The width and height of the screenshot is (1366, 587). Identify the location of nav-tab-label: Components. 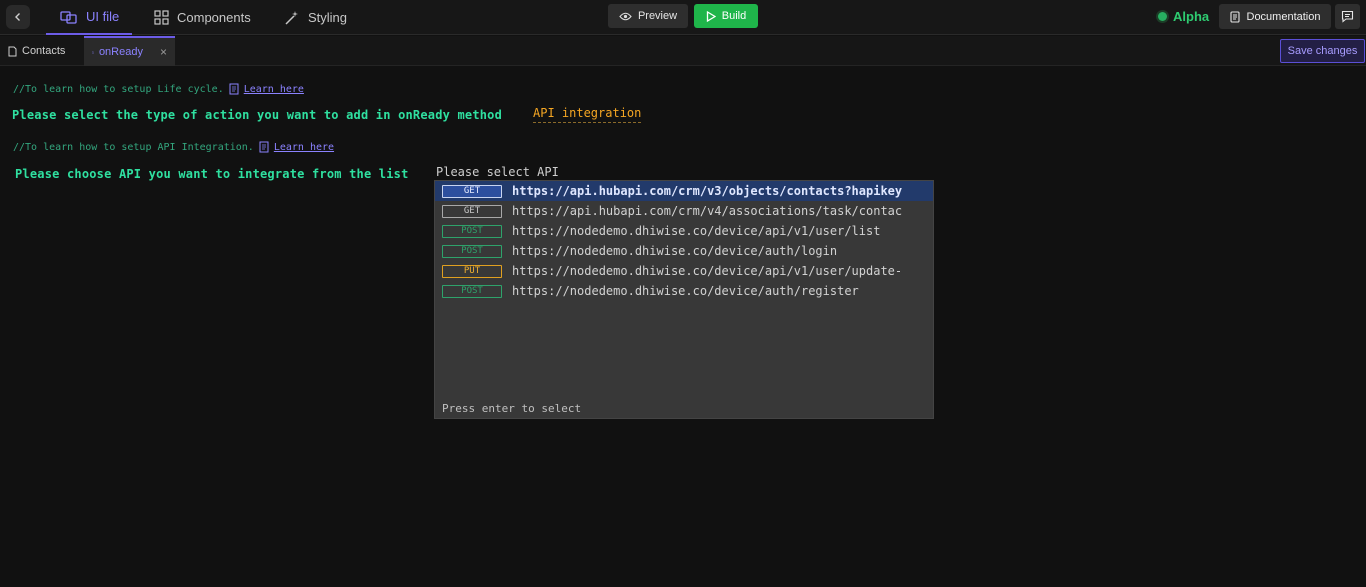
(214, 17).